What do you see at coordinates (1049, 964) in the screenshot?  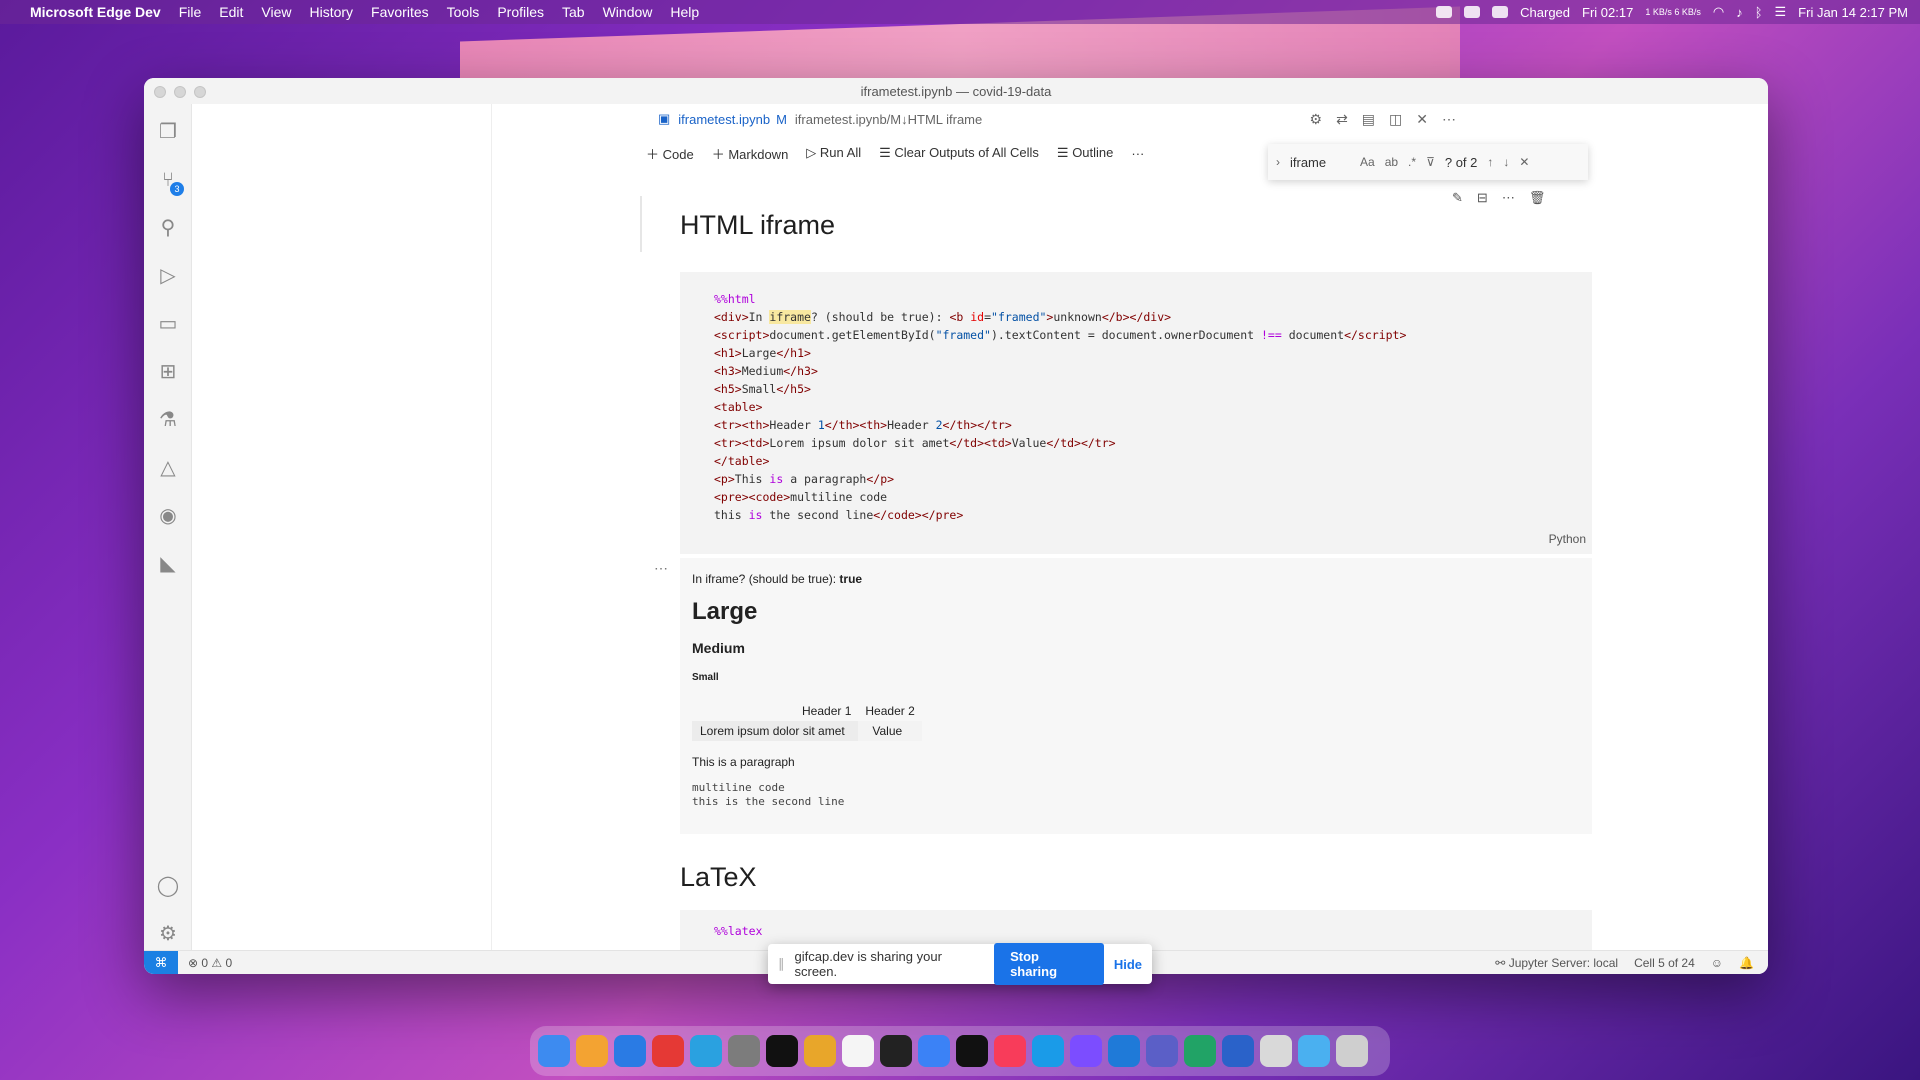 I see `stop-sharing-button: Stop sharing` at bounding box center [1049, 964].